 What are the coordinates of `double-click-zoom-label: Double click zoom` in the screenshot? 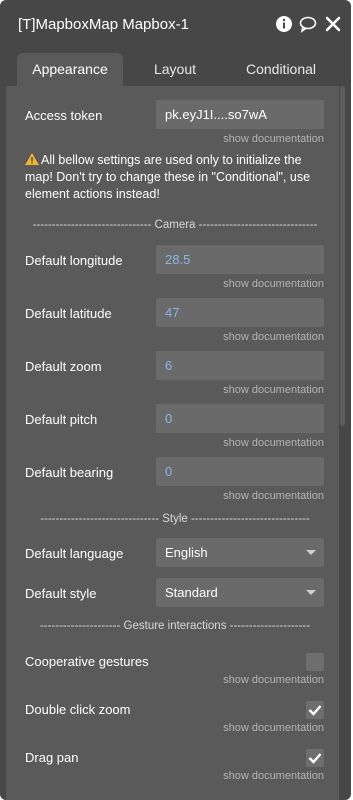 It's located at (78, 709).